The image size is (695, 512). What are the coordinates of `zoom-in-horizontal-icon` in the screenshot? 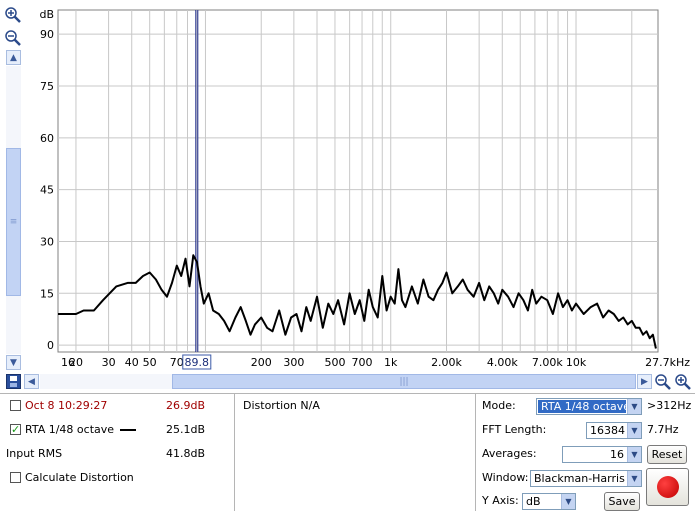 It's located at (683, 382).